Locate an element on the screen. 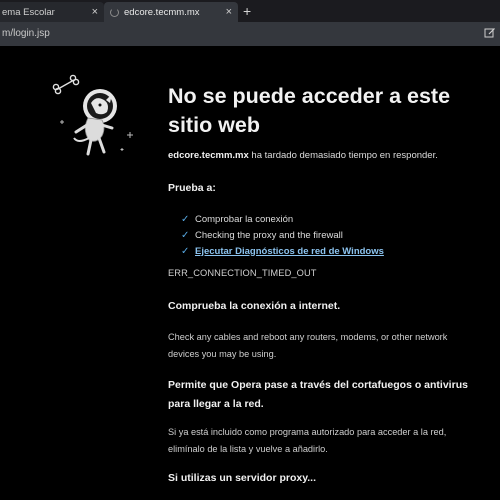 The height and width of the screenshot is (500, 500). tab-sistema-escolar: ema Escolar × is located at coordinates (52, 12).